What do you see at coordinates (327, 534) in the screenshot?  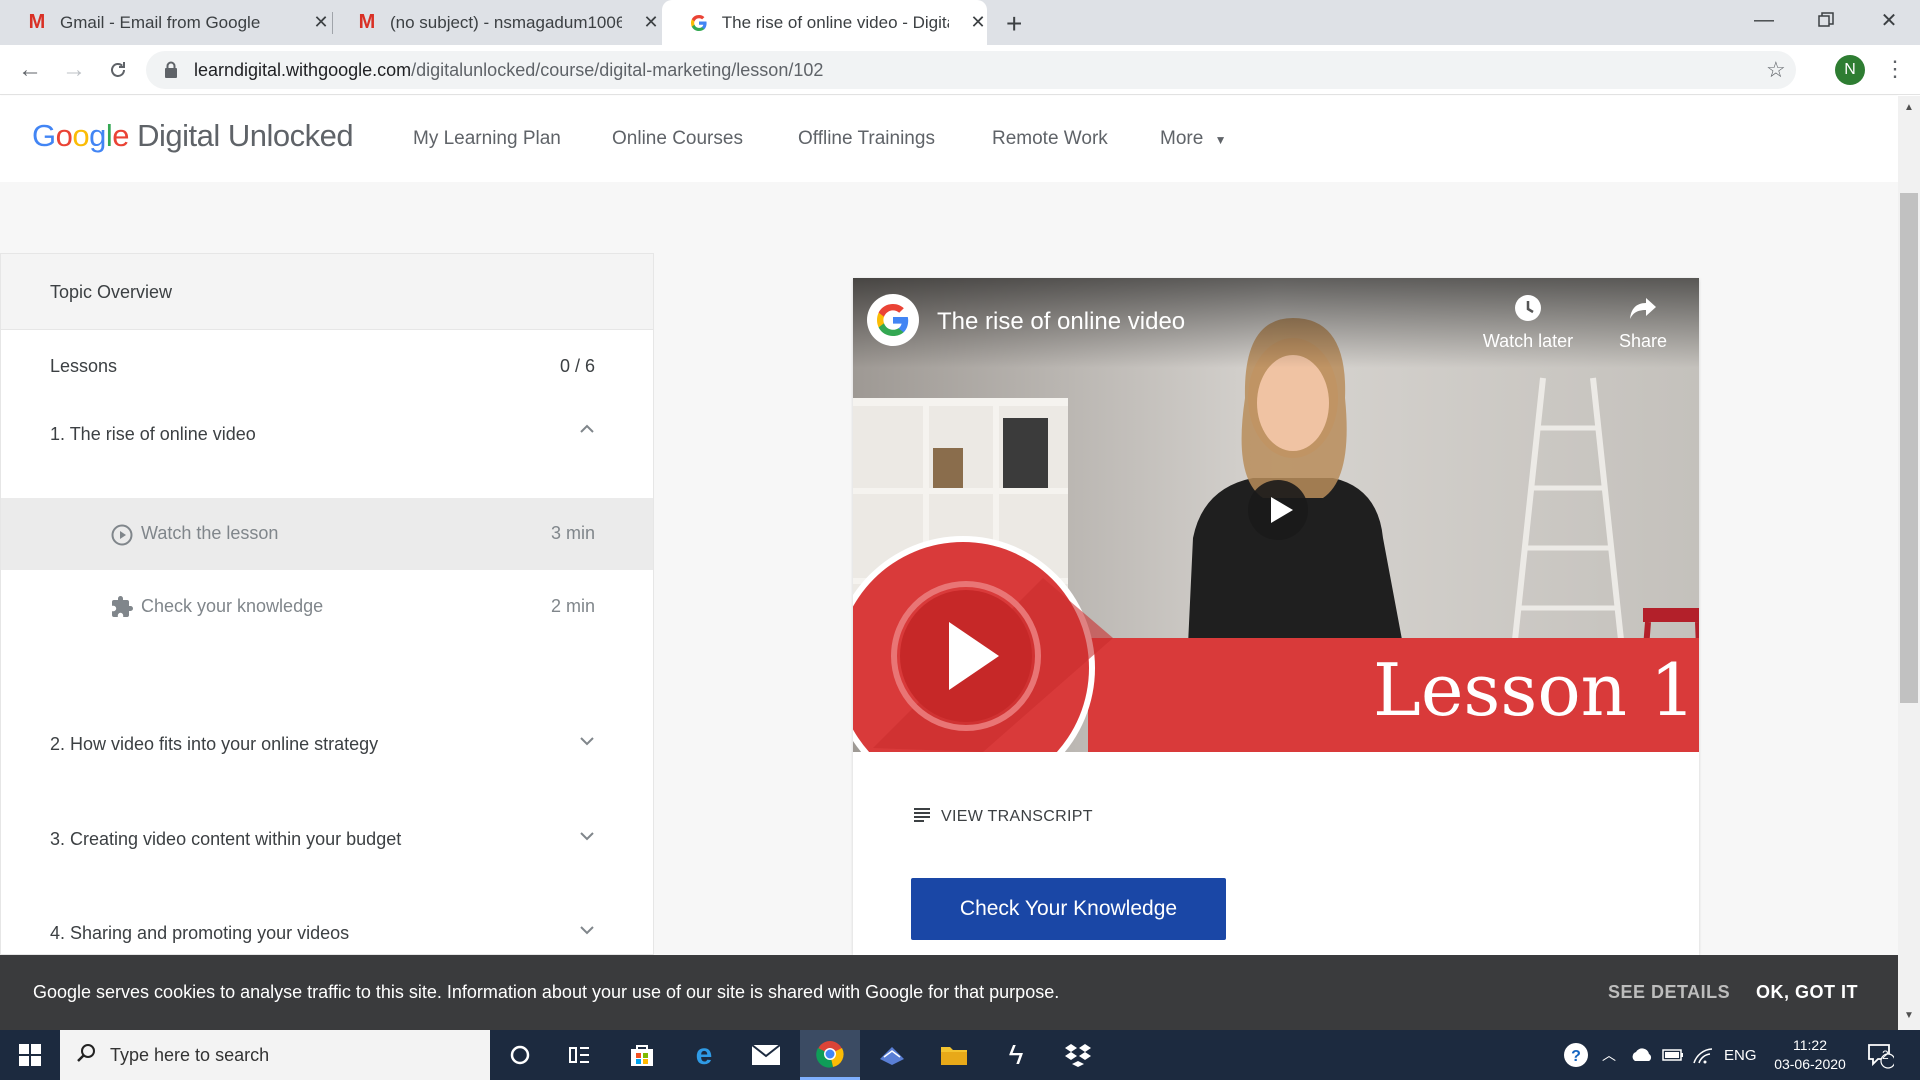 I see `lesson-item-watch: Watch the lesson 3 min` at bounding box center [327, 534].